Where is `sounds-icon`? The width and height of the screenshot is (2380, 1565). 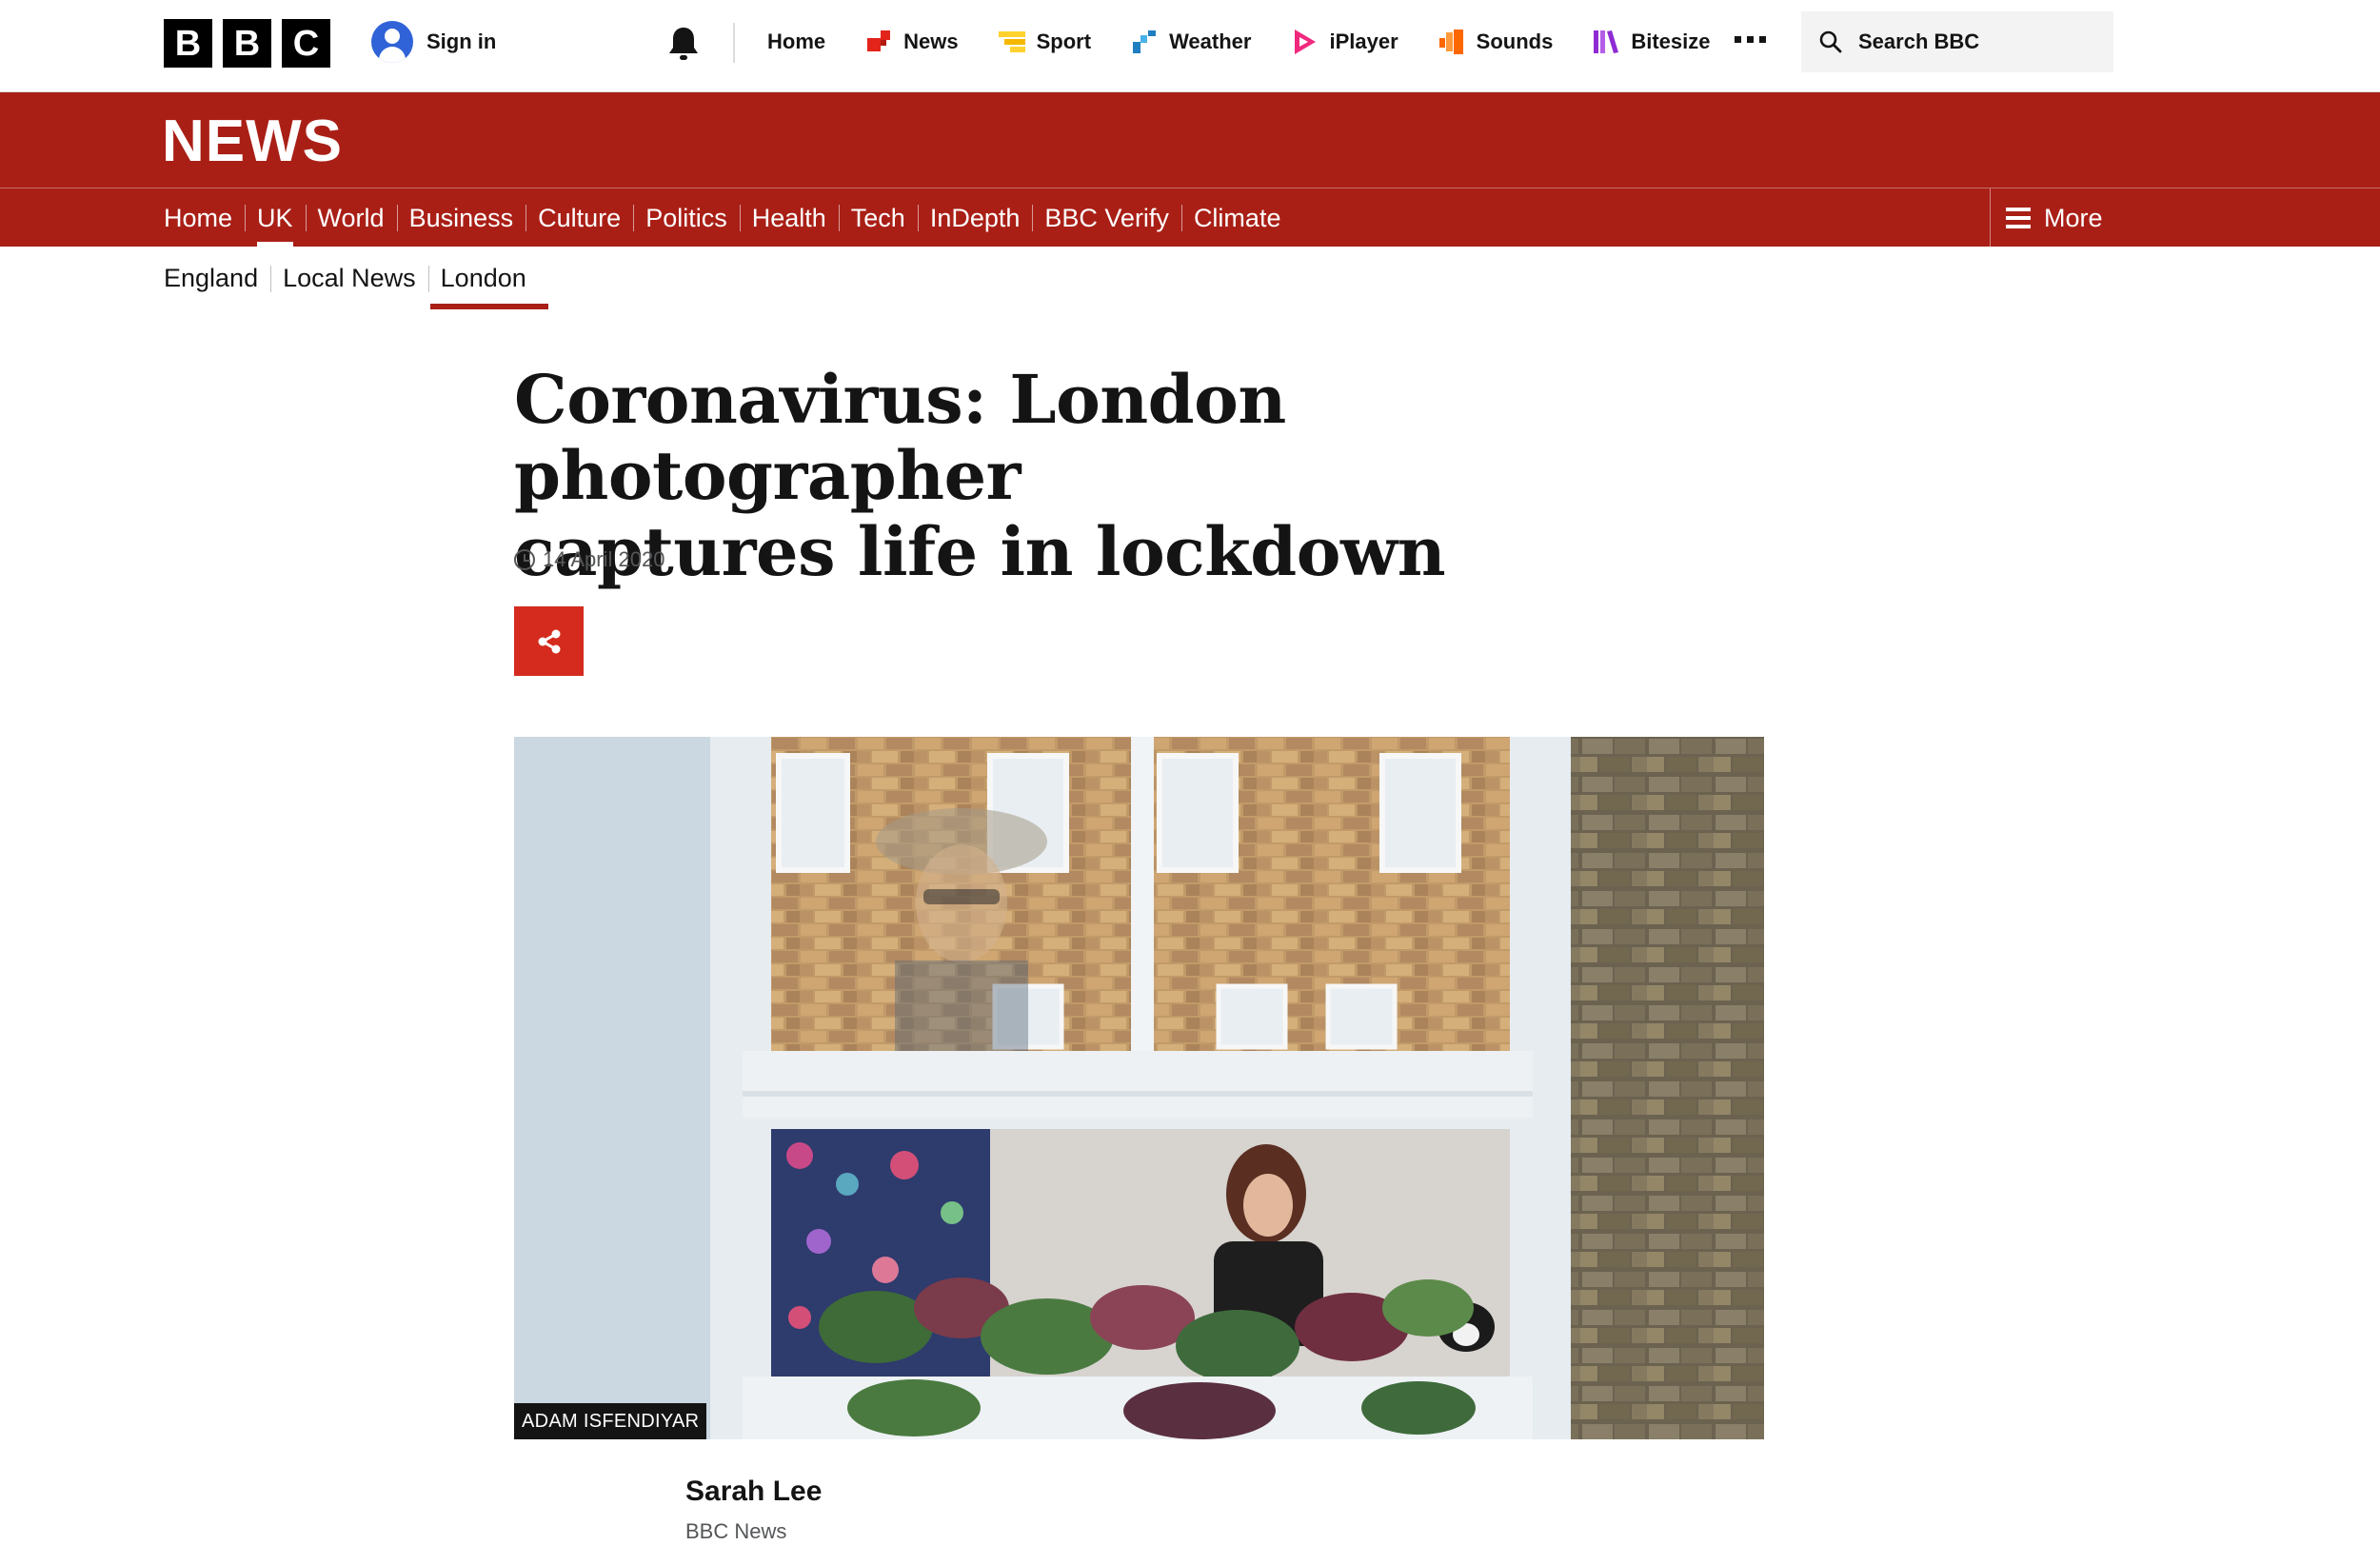
sounds-icon is located at coordinates (1450, 42).